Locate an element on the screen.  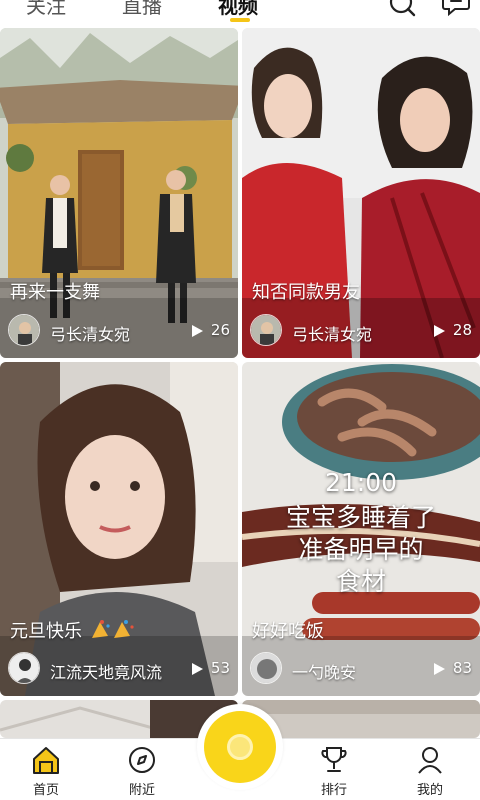
record-button is located at coordinates (240, 747).